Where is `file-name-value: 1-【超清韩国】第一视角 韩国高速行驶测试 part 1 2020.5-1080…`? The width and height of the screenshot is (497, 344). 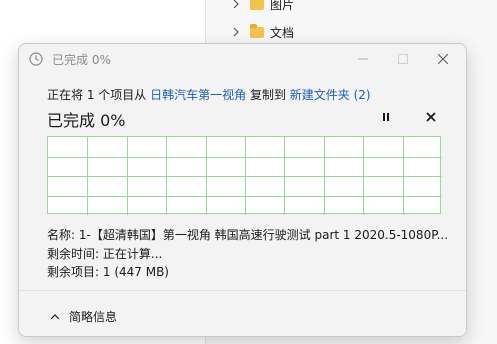 file-name-value: 1-【超清韩国】第一视角 韩国高速行驶测试 part 1 2020.5-1080… is located at coordinates (262, 235).